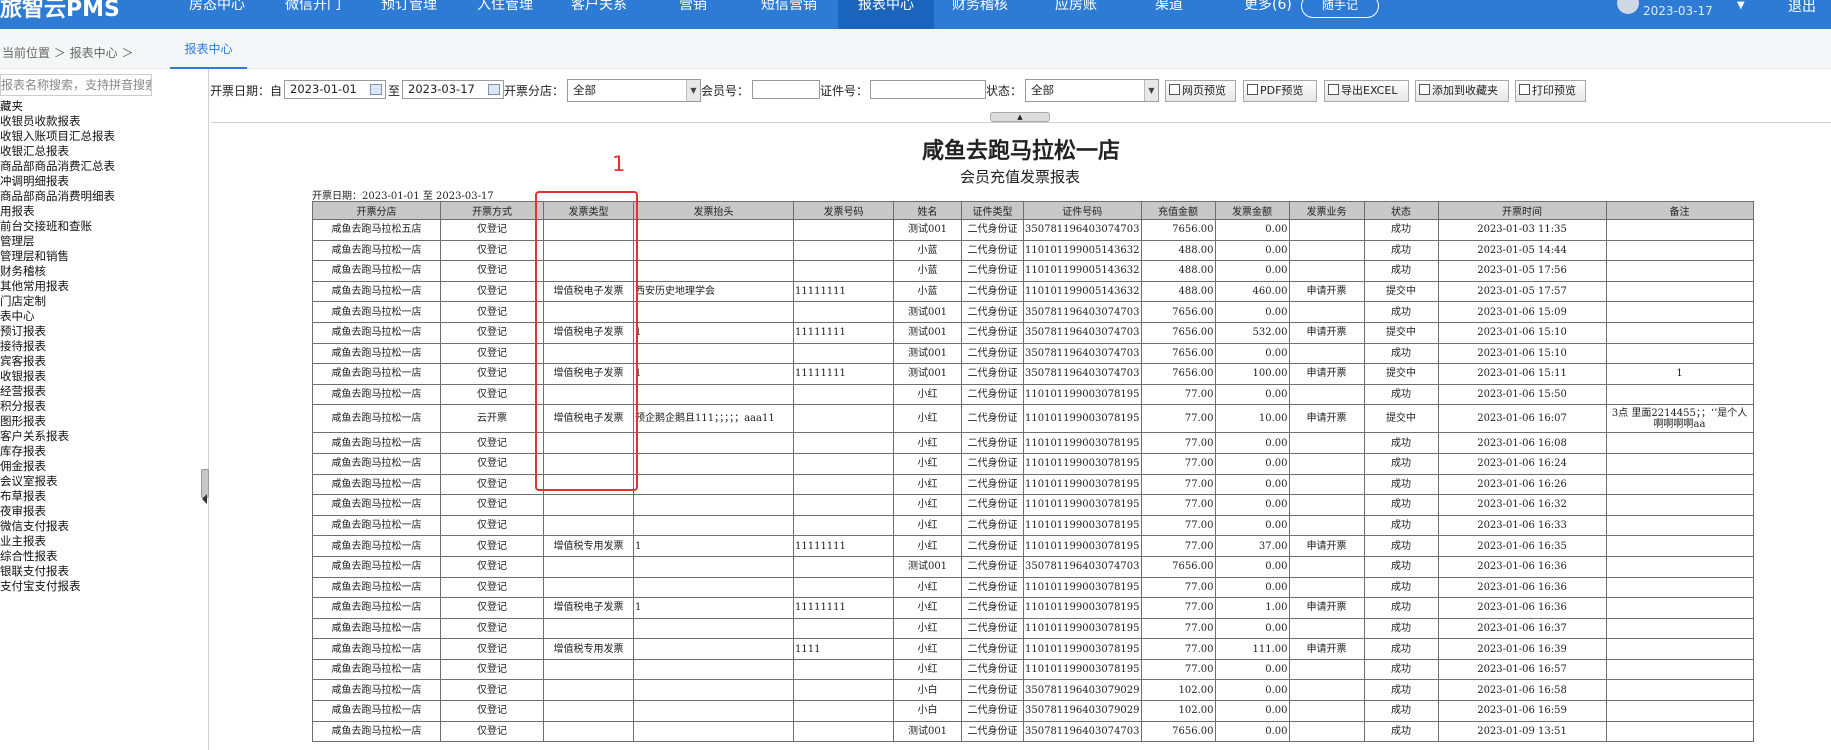  I want to click on sidebar-item: 收银入账项目汇总报表, so click(57, 136).